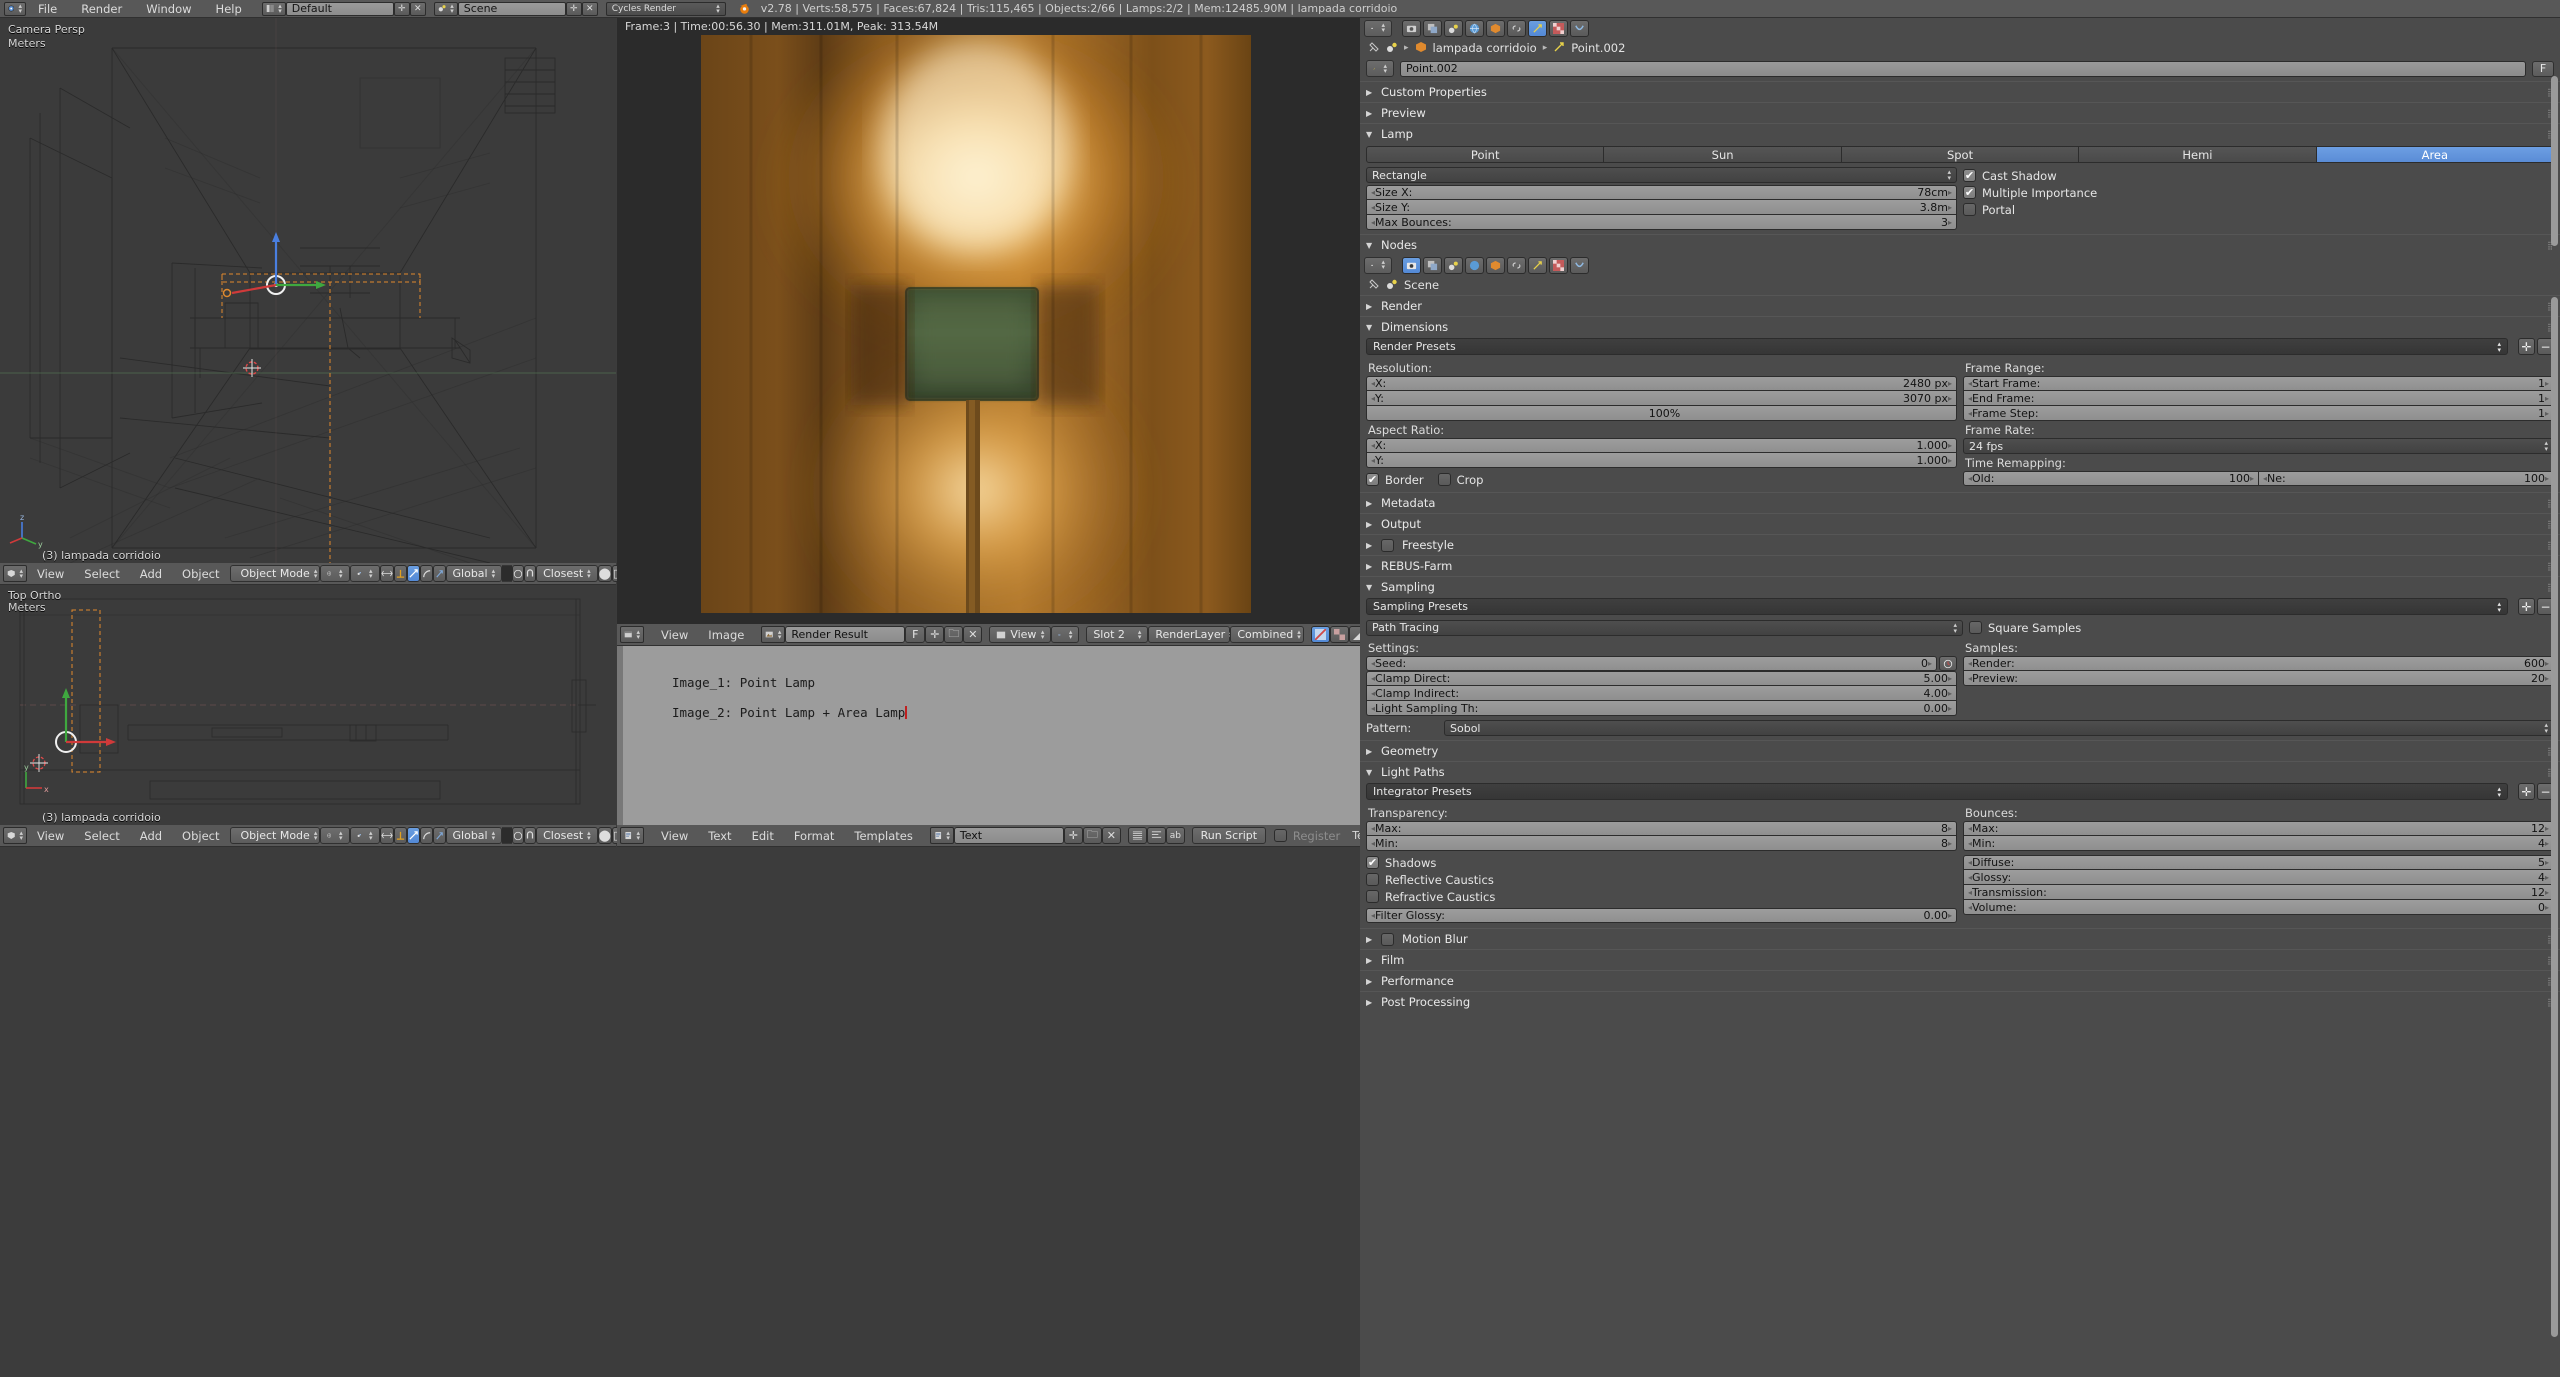 The width and height of the screenshot is (2560, 1377). What do you see at coordinates (1960, 938) in the screenshot?
I see `section-motion-blur: ▶ Motion Blur ⣿` at bounding box center [1960, 938].